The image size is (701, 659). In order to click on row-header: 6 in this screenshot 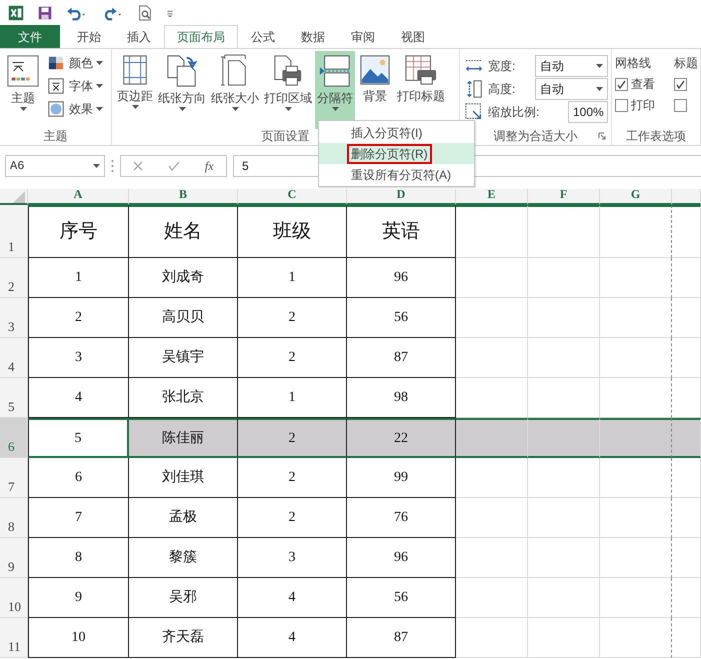, I will do `click(14, 438)`.